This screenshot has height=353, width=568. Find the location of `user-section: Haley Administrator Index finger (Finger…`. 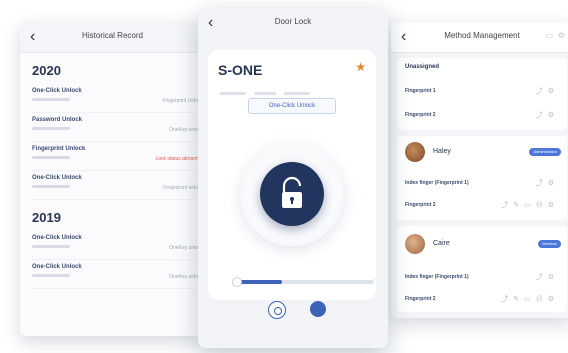

user-section: Haley Administrator Index finger (Finger… is located at coordinates (482, 178).